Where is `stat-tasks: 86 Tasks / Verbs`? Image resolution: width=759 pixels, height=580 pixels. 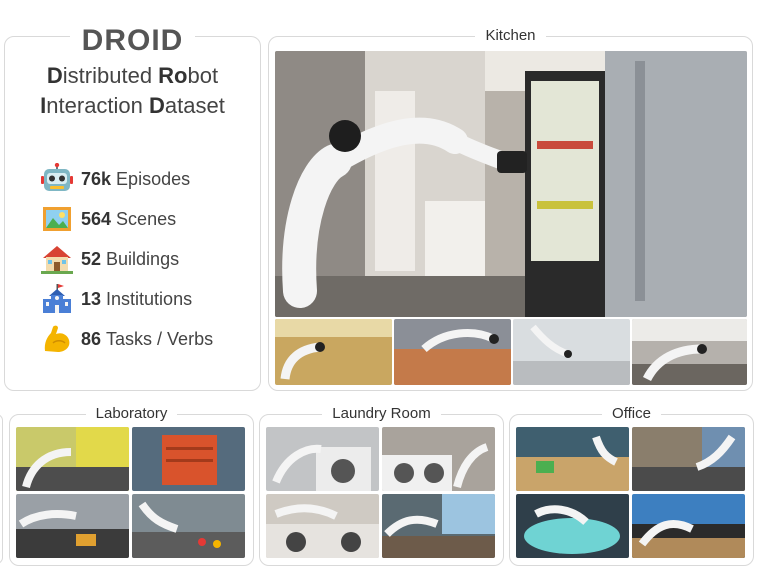
stat-tasks: 86 Tasks / Verbs is located at coordinates (127, 339).